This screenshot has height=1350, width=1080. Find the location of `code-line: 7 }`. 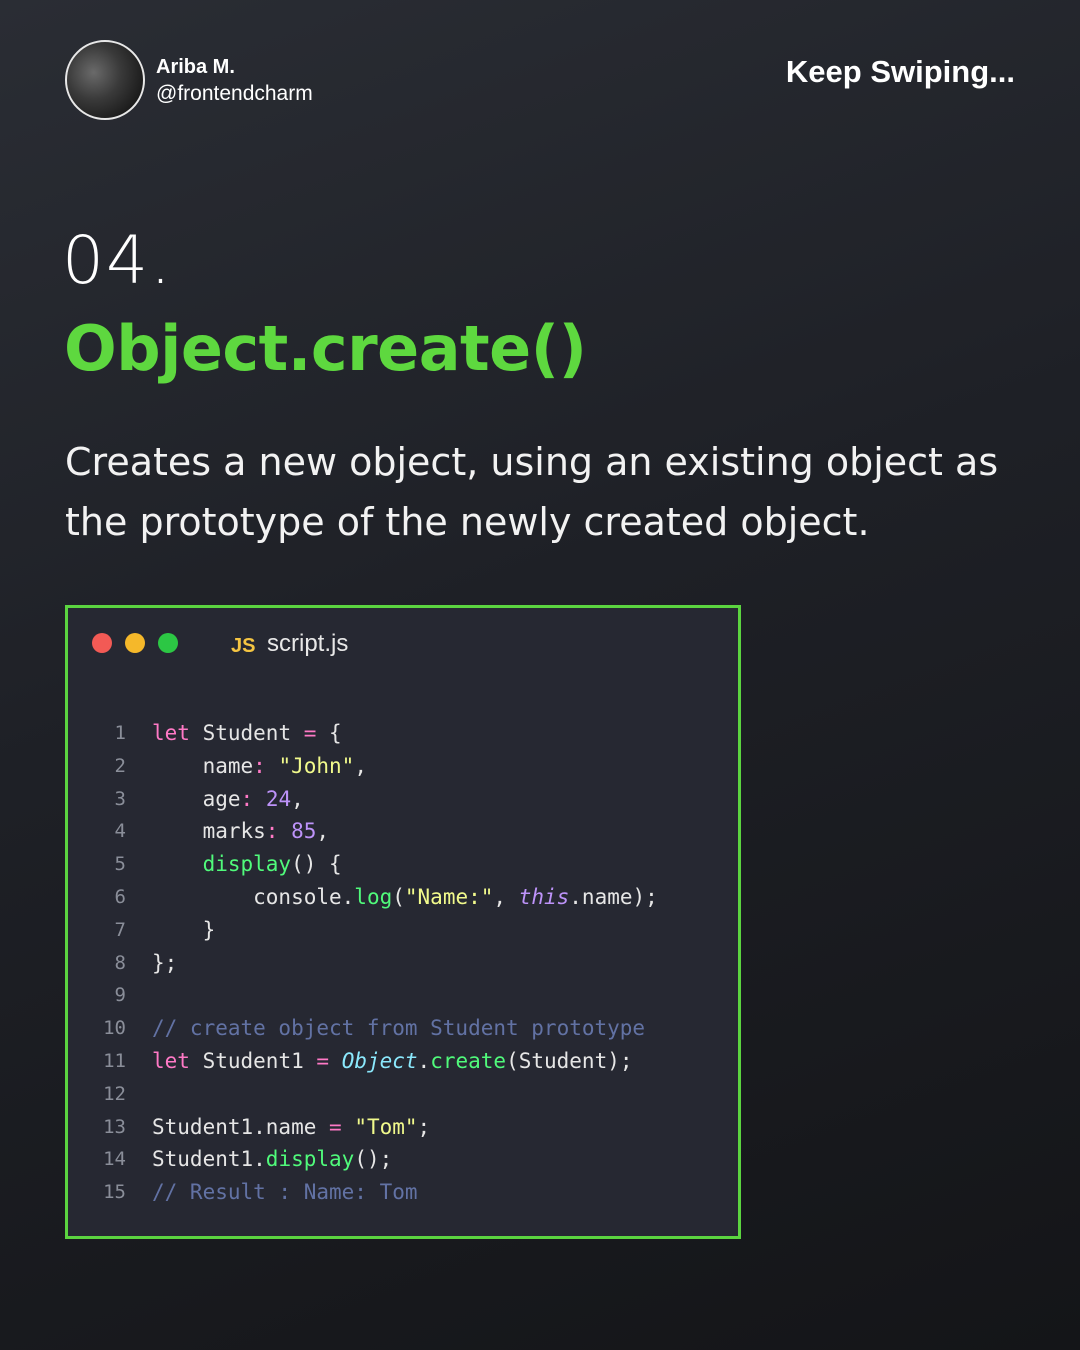

code-line: 7 } is located at coordinates (403, 930).